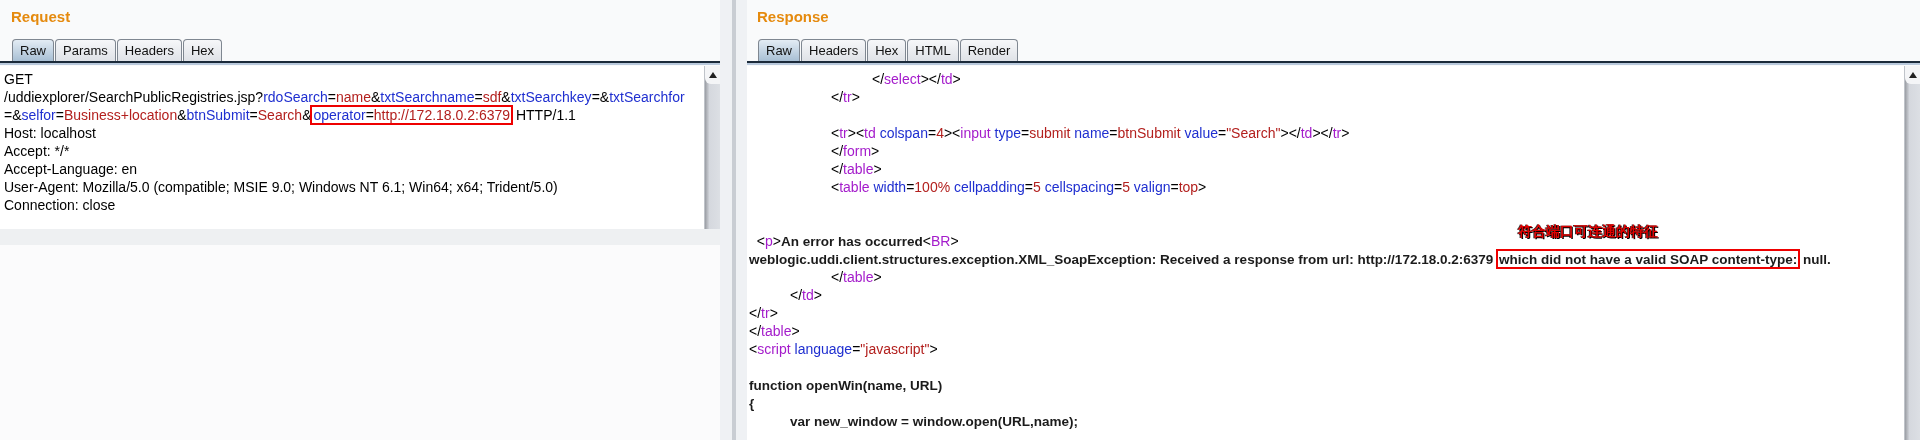 The image size is (1920, 440). I want to click on tab: HTML, so click(933, 50).